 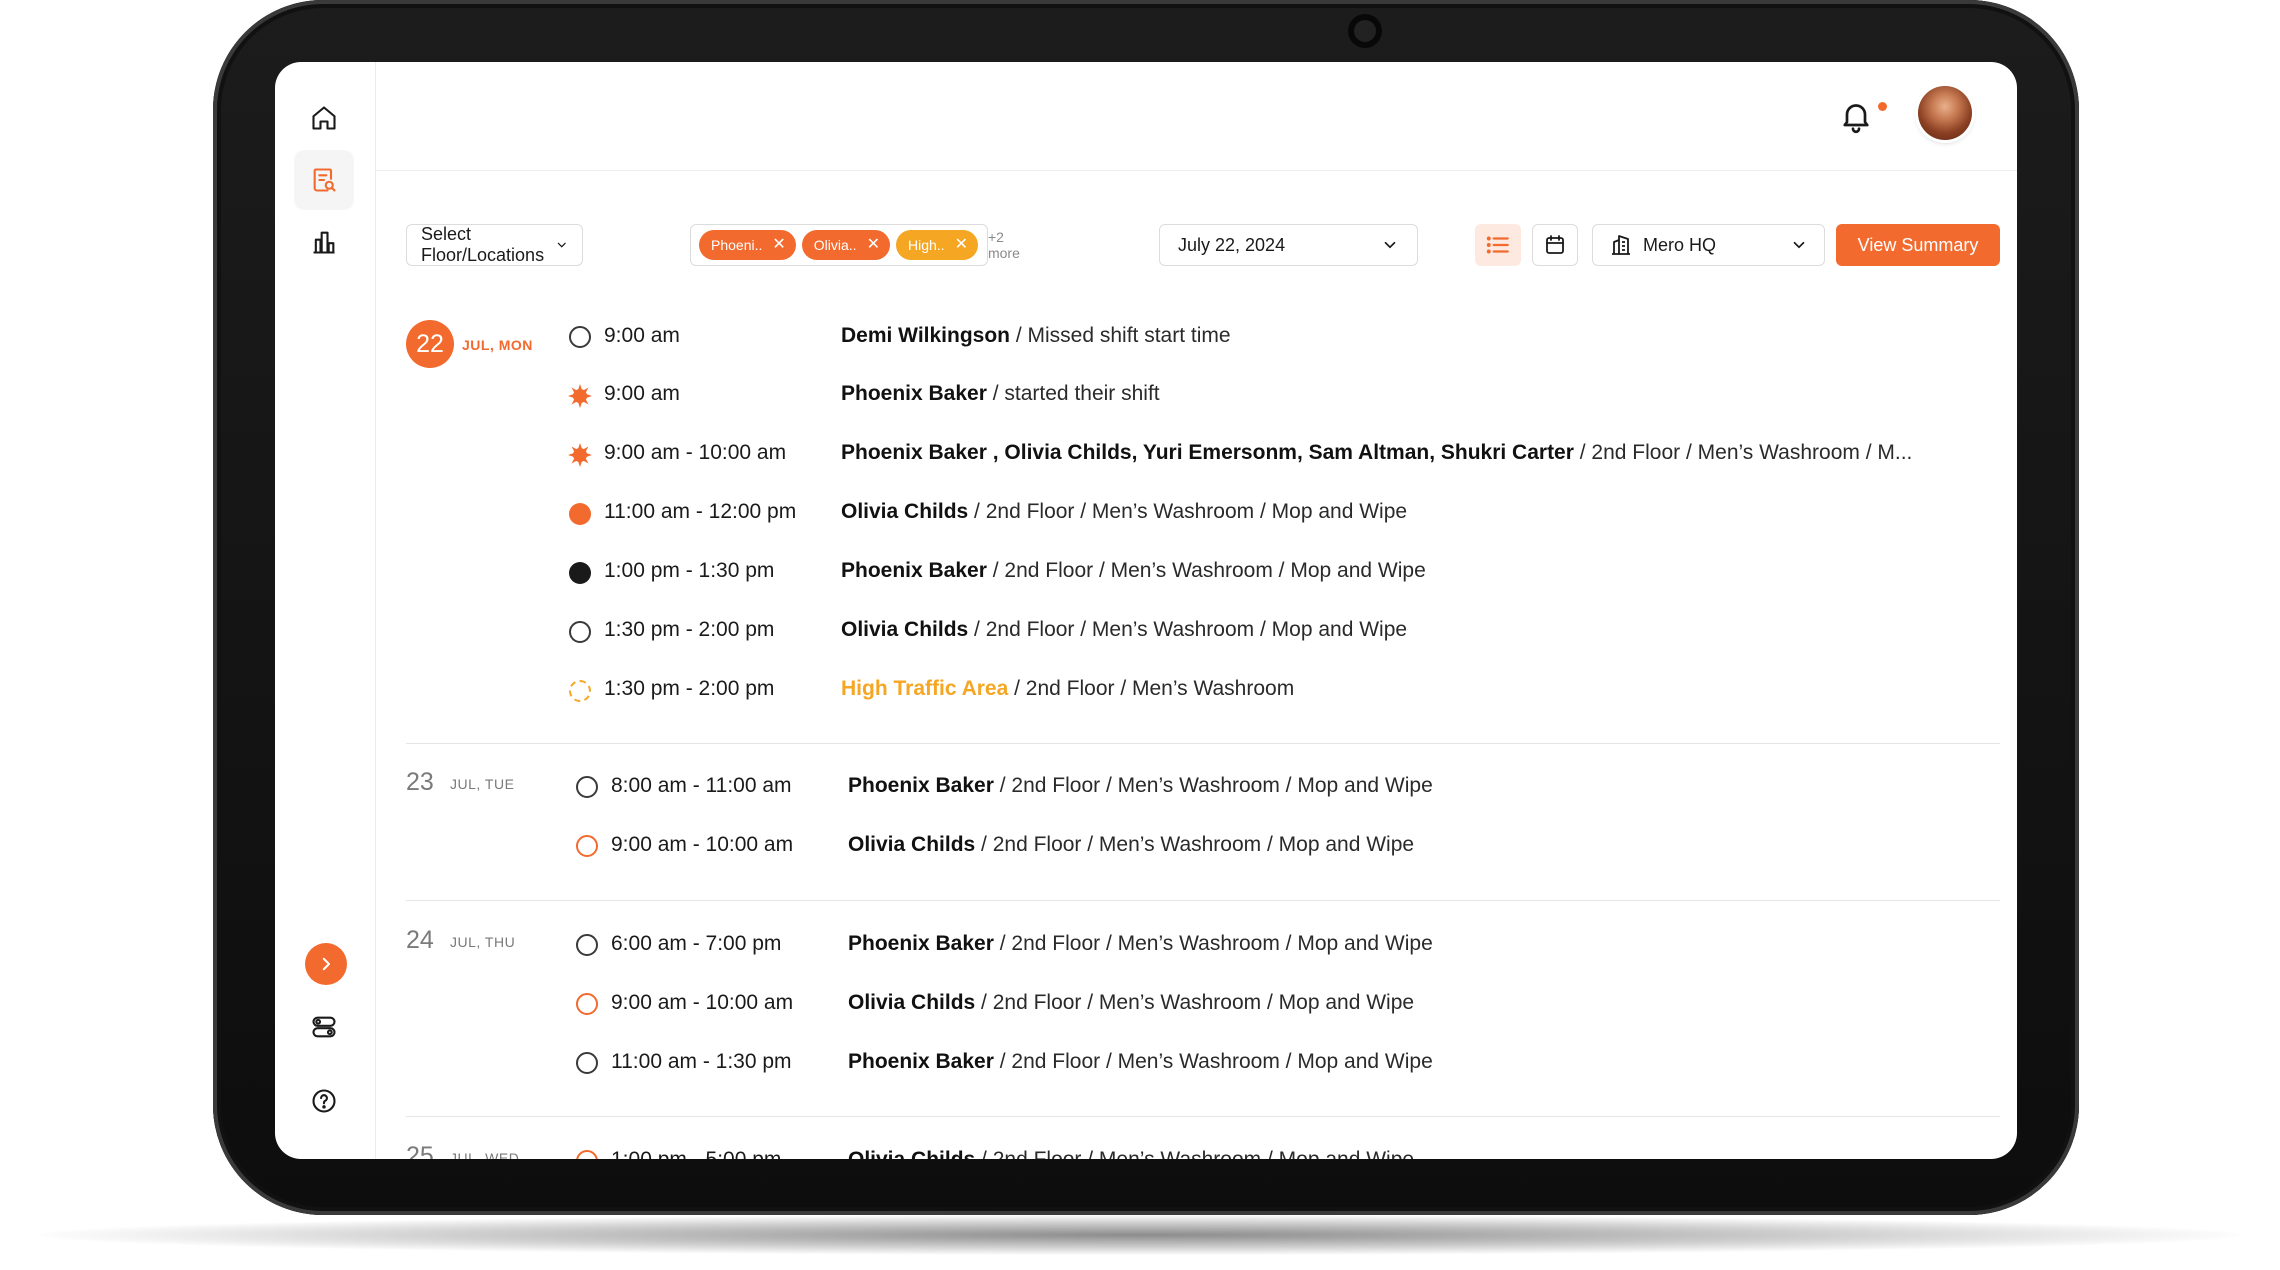 I want to click on expand-sidebar-button, so click(x=326, y=964).